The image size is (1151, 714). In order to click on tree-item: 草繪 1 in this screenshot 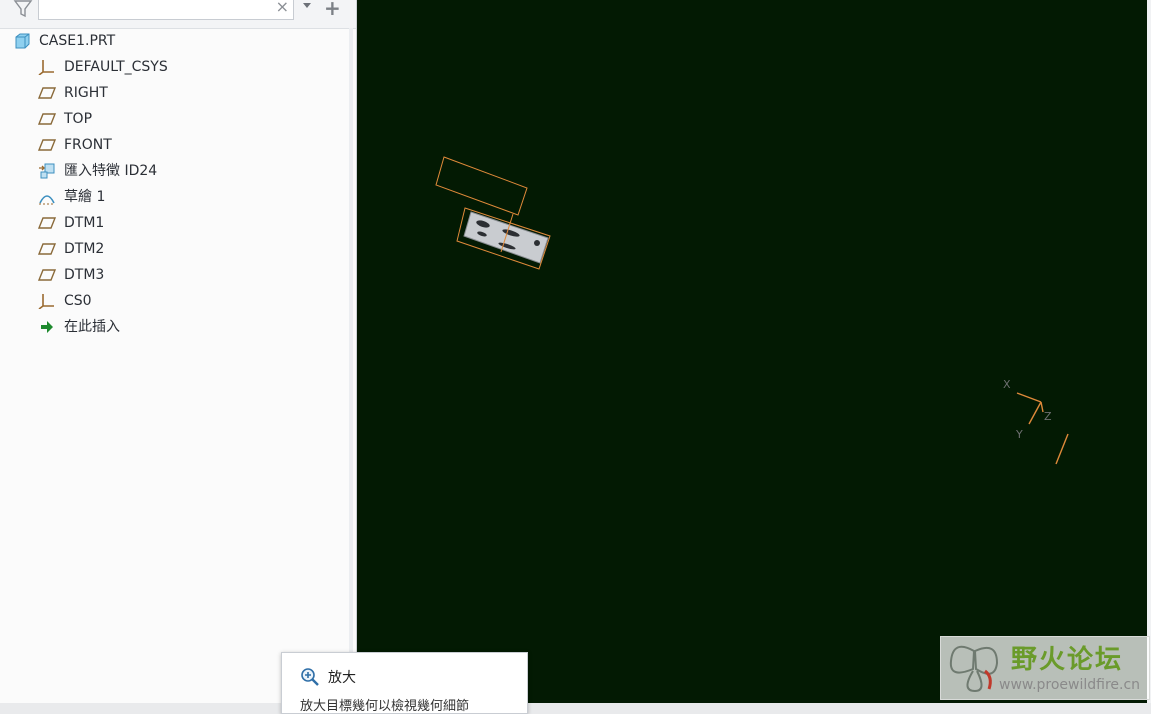, I will do `click(170, 197)`.